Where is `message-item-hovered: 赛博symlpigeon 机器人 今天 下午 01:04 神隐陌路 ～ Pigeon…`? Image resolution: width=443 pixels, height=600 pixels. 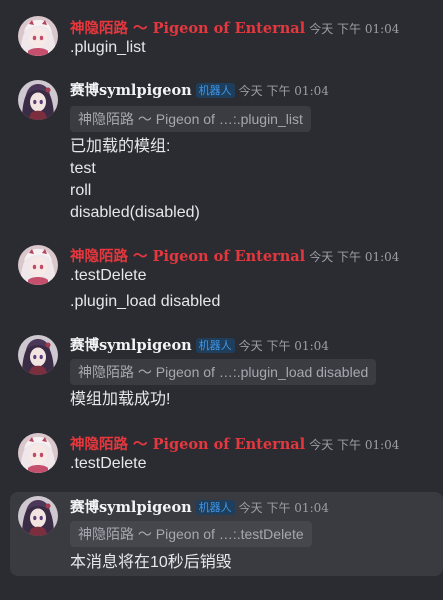 message-item-hovered: 赛博symlpigeon 机器人 今天 下午 01:04 神隐陌路 ～ Pigeon… is located at coordinates (226, 534).